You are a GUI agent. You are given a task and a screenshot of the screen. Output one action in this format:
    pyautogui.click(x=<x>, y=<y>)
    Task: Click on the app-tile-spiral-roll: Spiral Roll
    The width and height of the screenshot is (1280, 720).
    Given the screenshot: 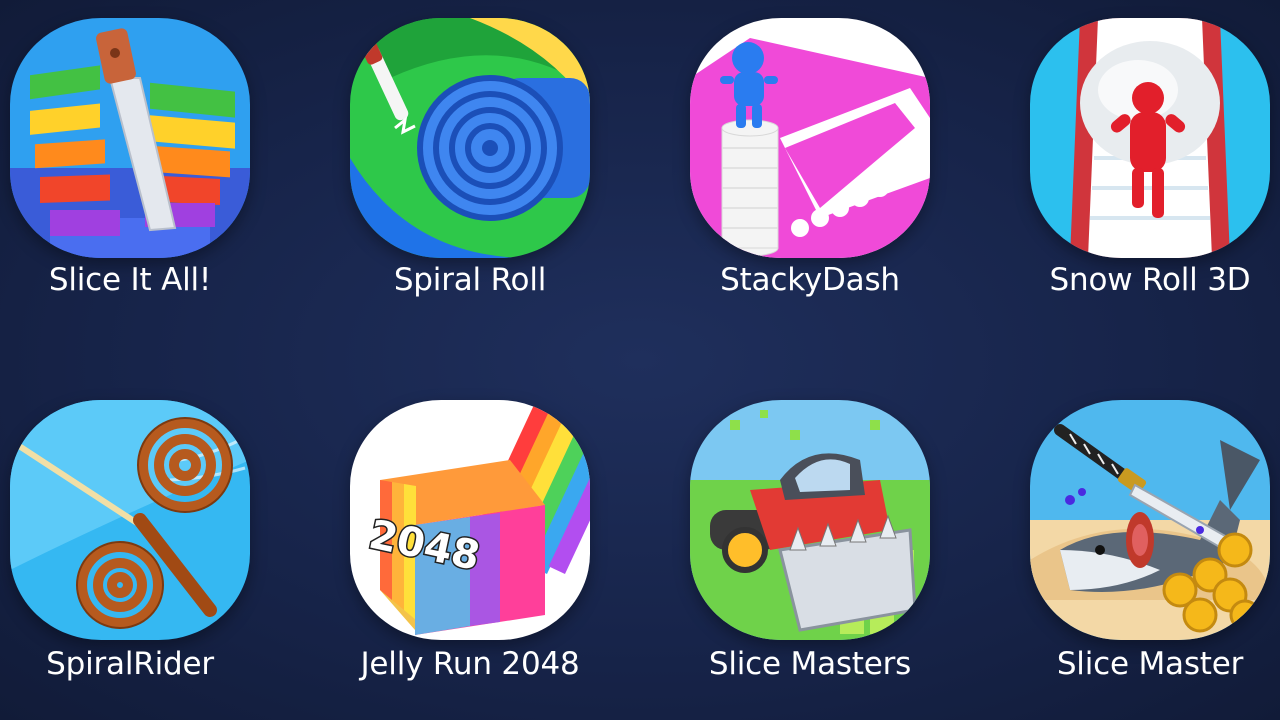 What is the action you would take?
    pyautogui.click(x=470, y=180)
    